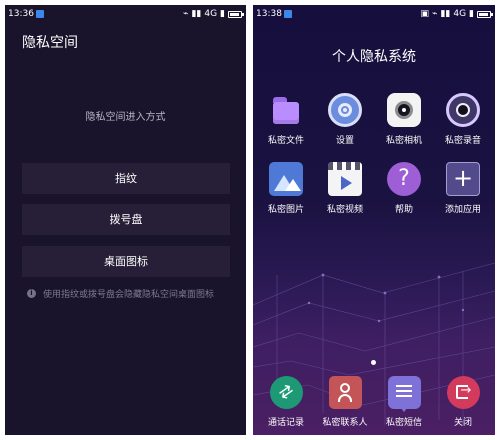 The height and width of the screenshot is (440, 500). What do you see at coordinates (286, 110) in the screenshot?
I see `folder-icon` at bounding box center [286, 110].